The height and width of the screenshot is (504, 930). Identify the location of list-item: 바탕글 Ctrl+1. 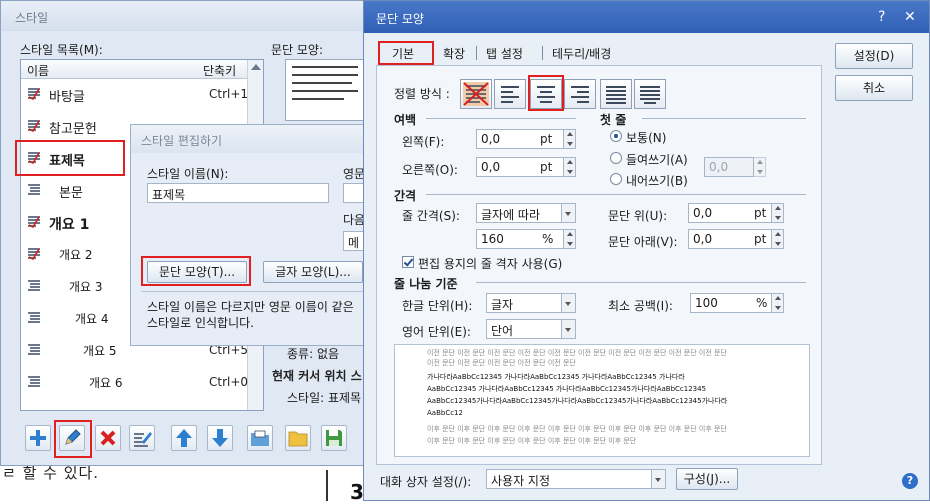
(134, 94).